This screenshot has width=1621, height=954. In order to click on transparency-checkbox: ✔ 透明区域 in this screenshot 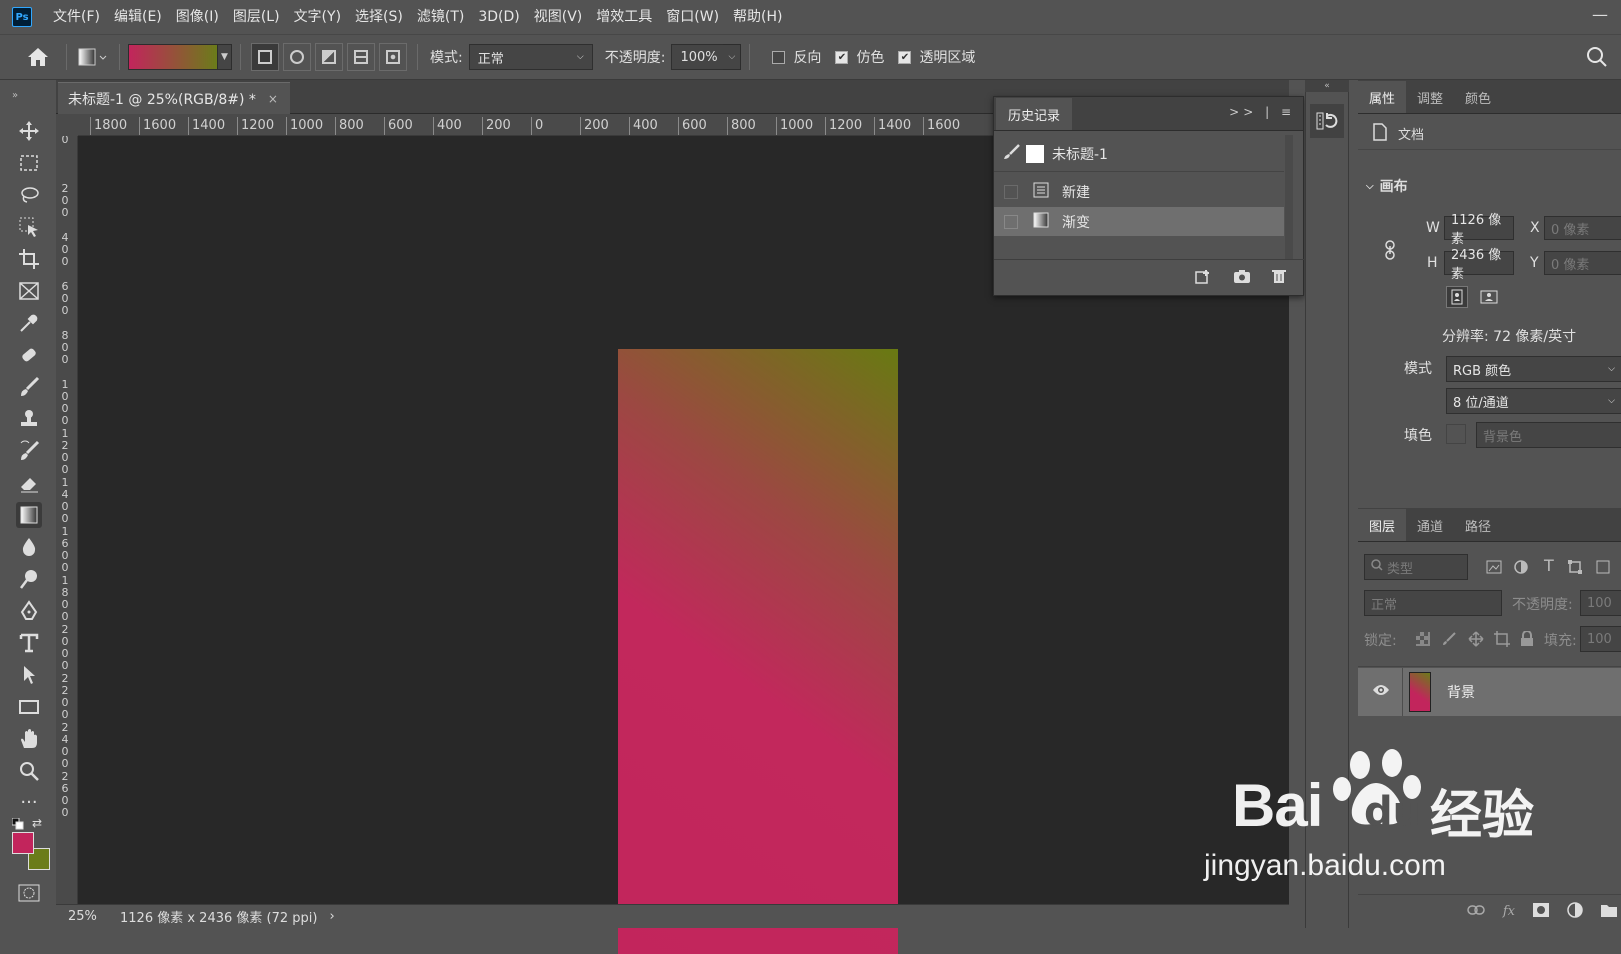, I will do `click(936, 57)`.